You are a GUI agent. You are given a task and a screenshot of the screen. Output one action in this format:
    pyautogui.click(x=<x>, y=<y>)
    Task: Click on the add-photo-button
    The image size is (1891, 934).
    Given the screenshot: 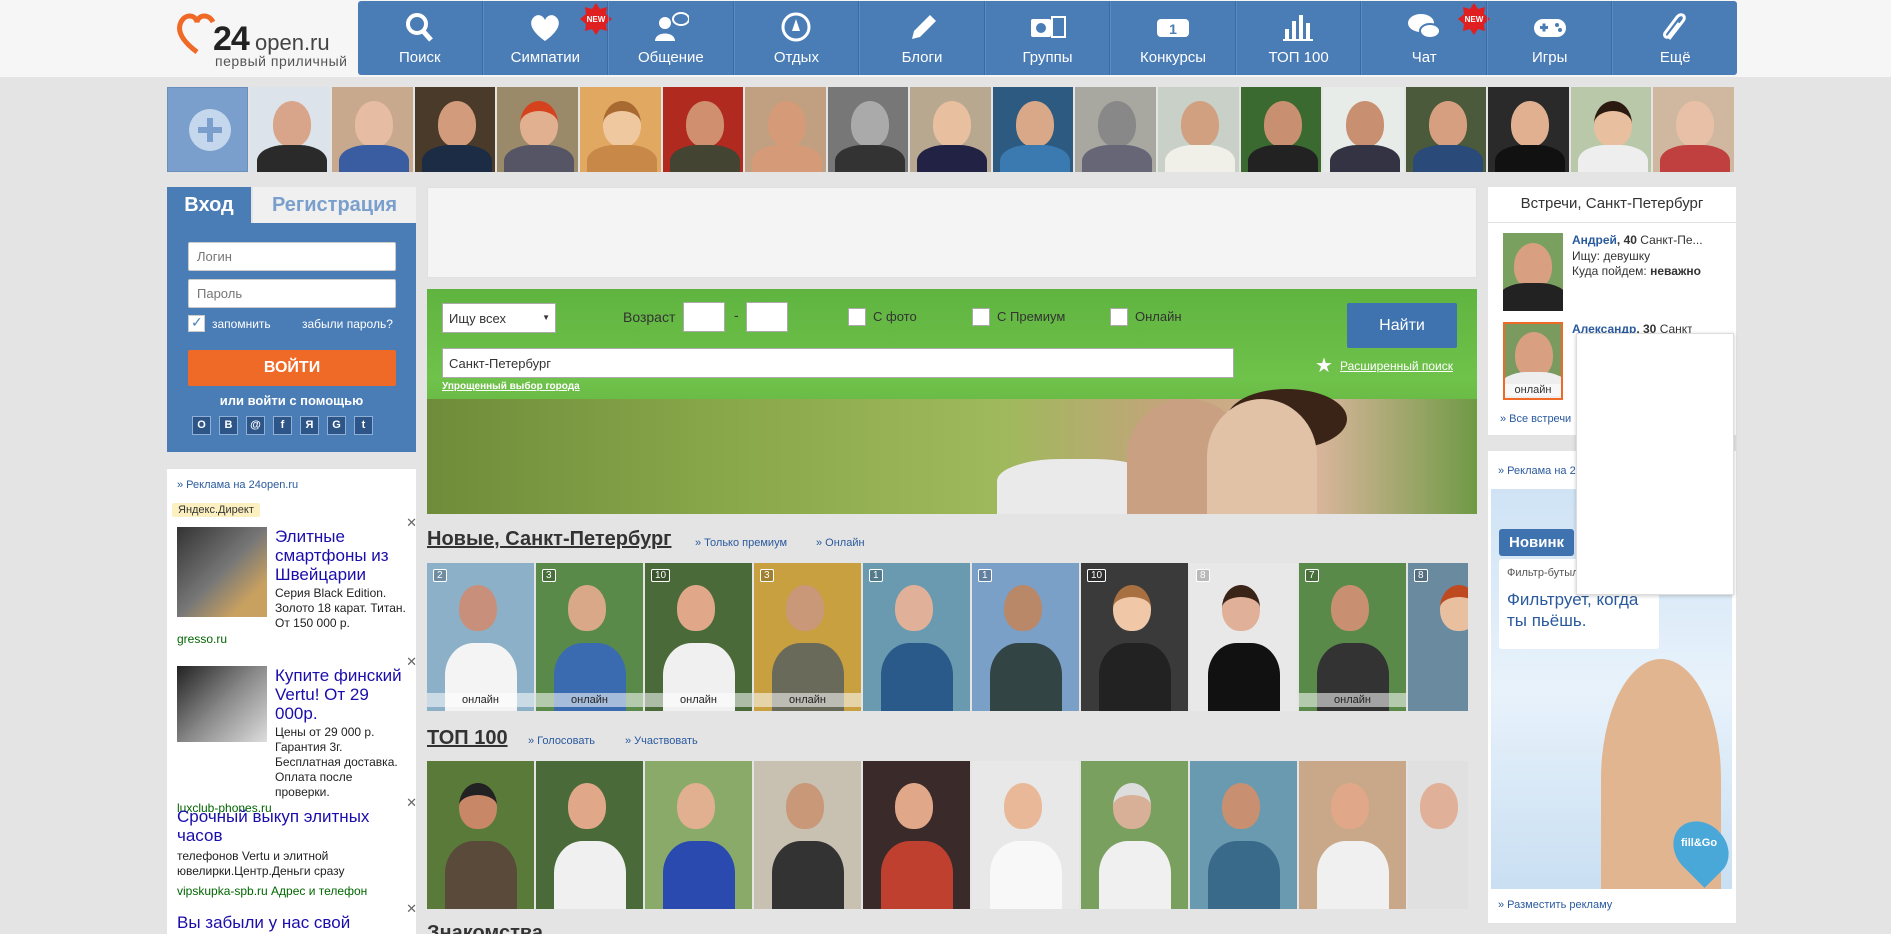 What is the action you would take?
    pyautogui.click(x=207, y=129)
    